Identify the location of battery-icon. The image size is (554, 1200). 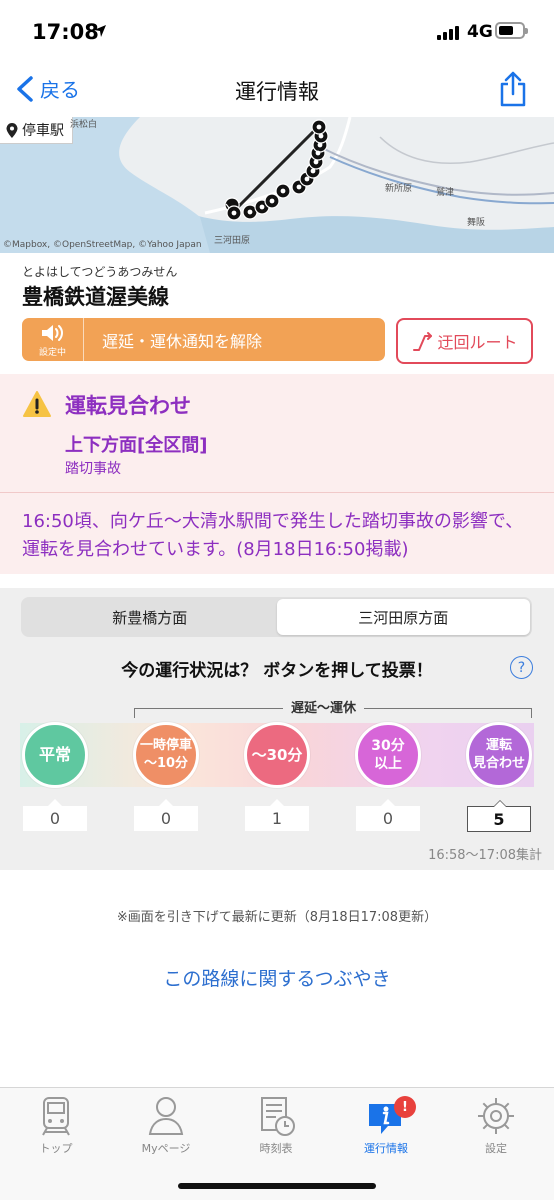
(511, 30).